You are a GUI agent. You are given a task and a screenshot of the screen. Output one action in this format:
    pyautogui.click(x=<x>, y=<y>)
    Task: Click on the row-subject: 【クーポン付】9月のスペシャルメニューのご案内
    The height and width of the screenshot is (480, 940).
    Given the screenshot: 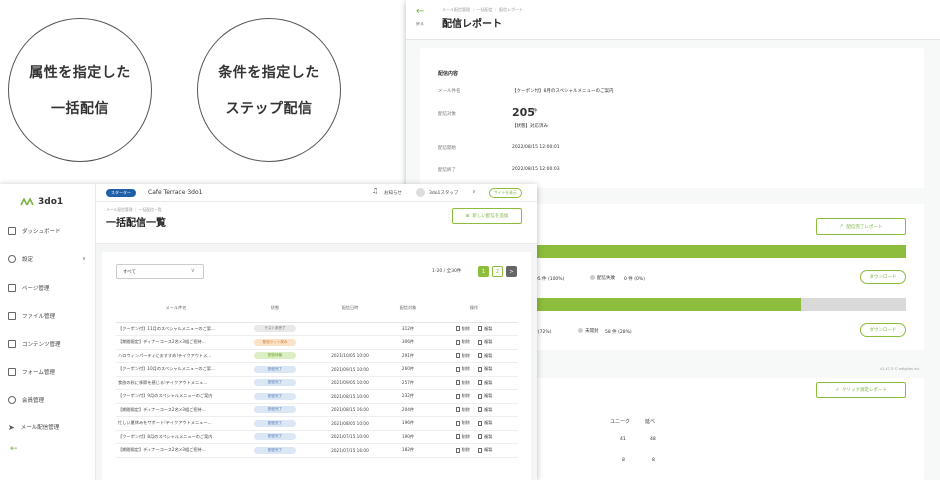 What is the action you would take?
    pyautogui.click(x=176, y=396)
    